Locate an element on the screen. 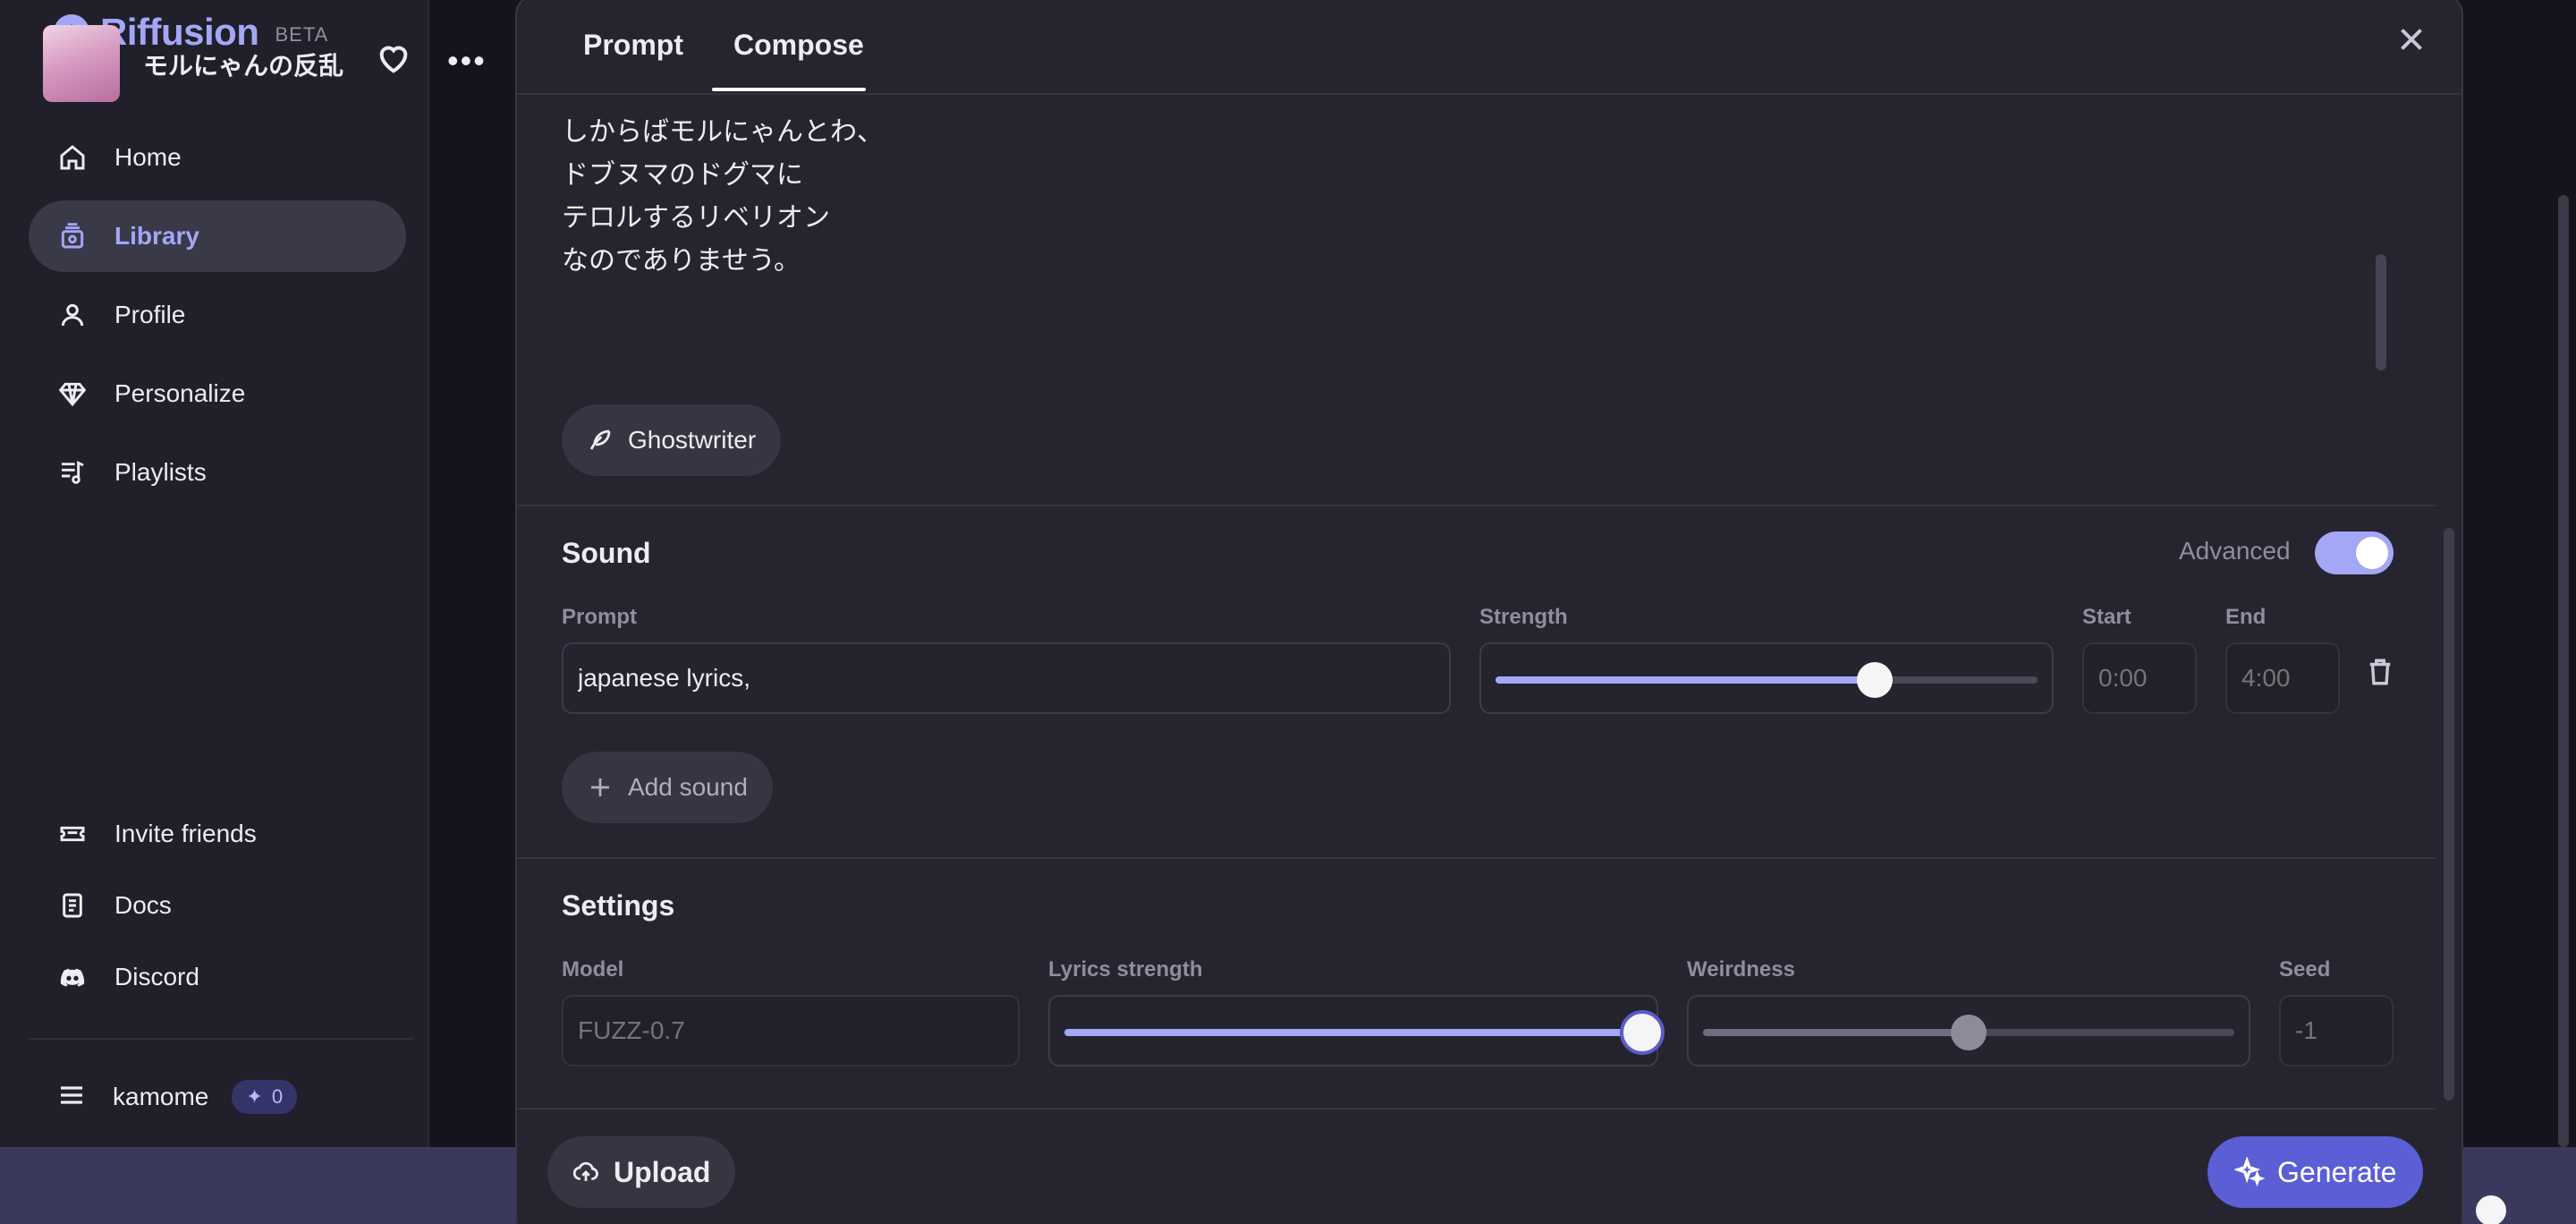 This screenshot has width=2576, height=1224. sidebar-item-label: Personalize is located at coordinates (180, 393).